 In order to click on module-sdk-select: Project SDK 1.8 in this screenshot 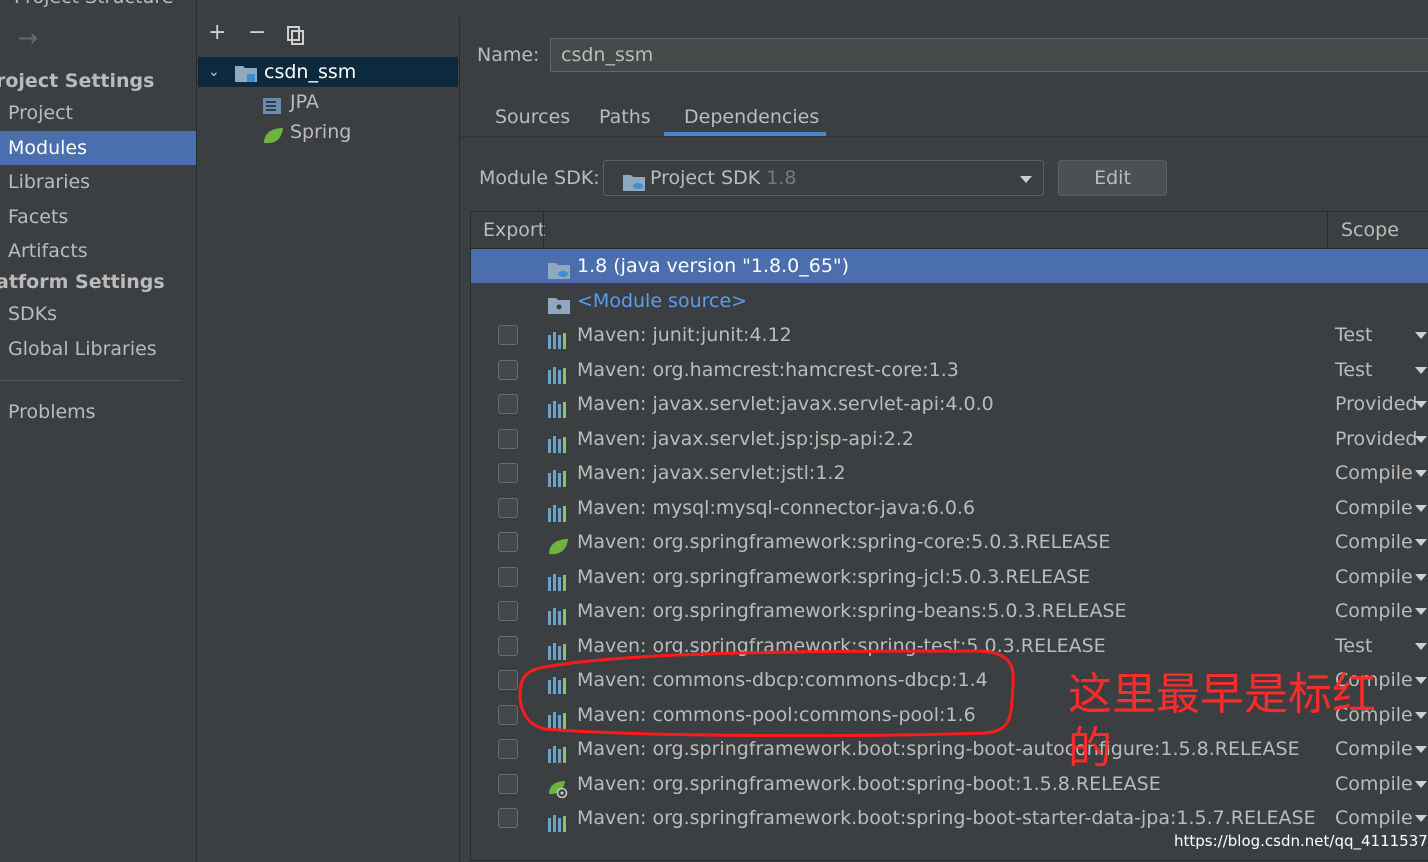, I will do `click(823, 178)`.